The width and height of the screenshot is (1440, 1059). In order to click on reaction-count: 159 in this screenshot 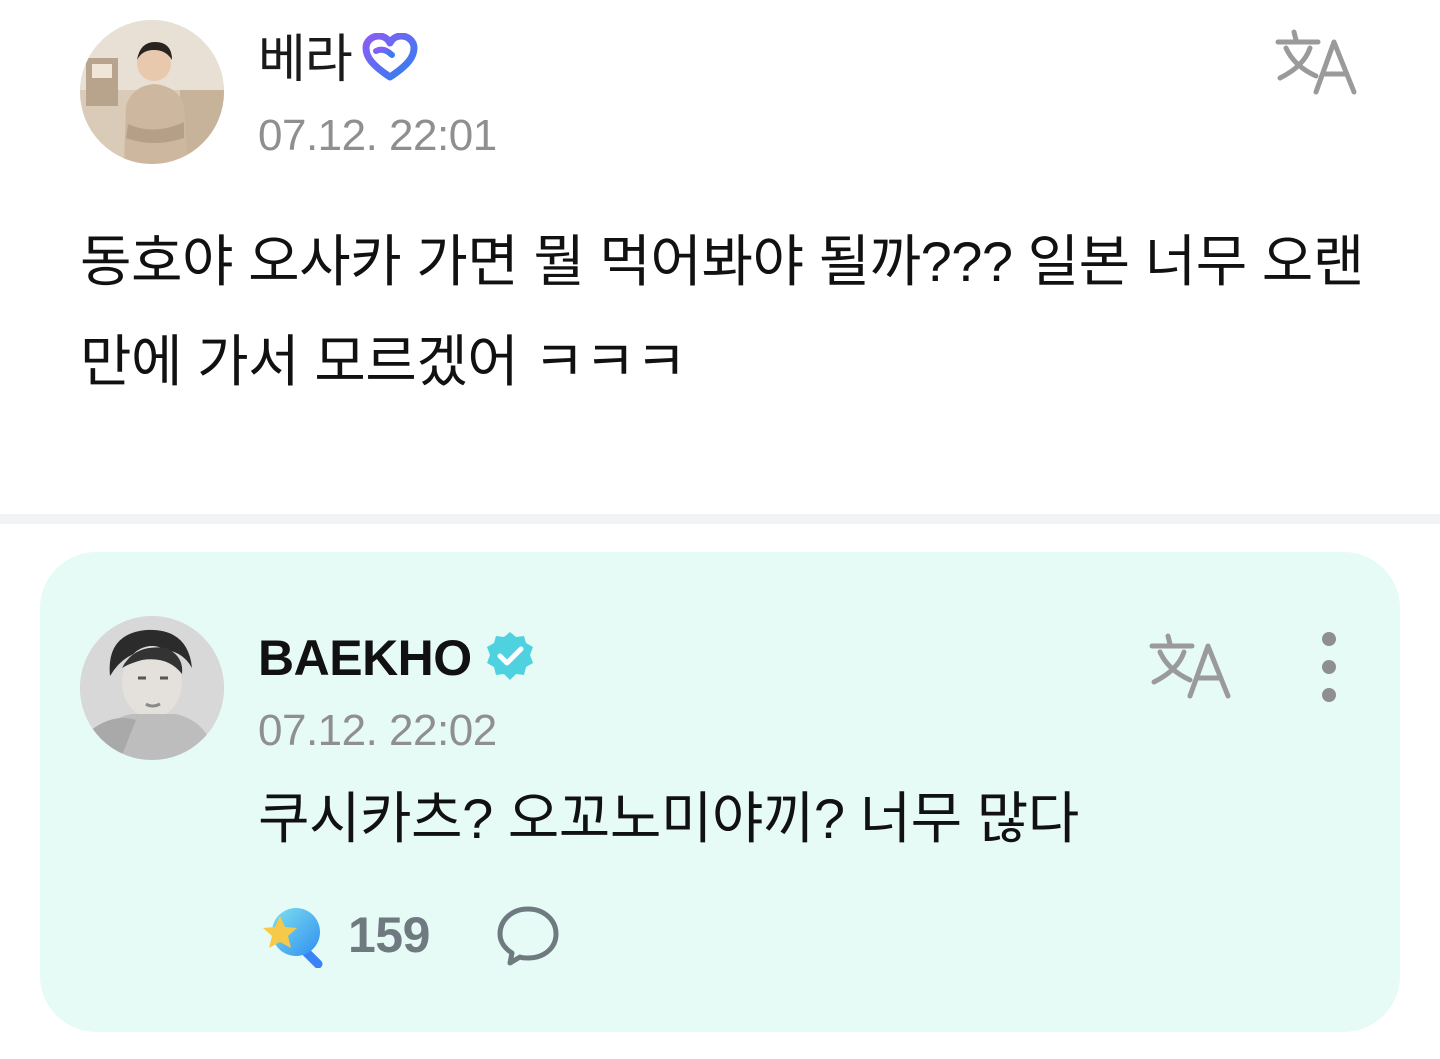, I will do `click(389, 935)`.